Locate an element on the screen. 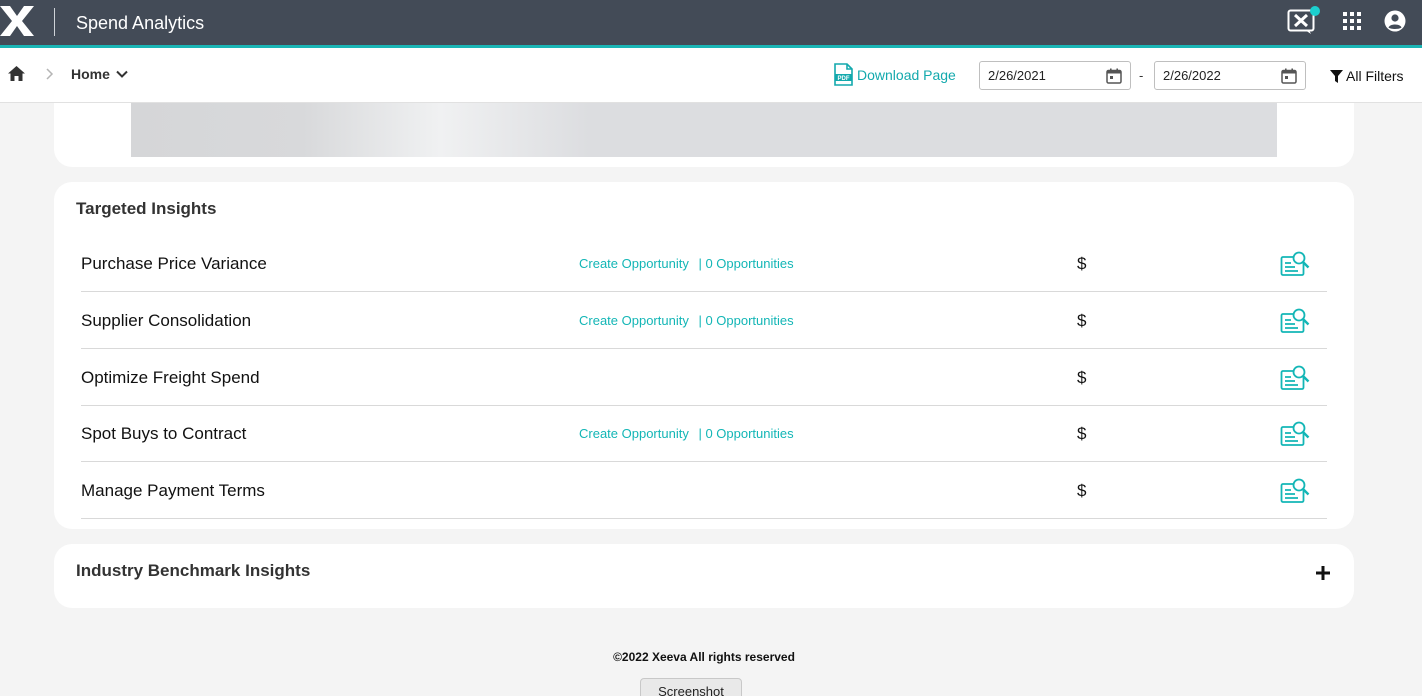 This screenshot has width=1422, height=696. insight-name: Supplier Consolidation is located at coordinates (166, 320).